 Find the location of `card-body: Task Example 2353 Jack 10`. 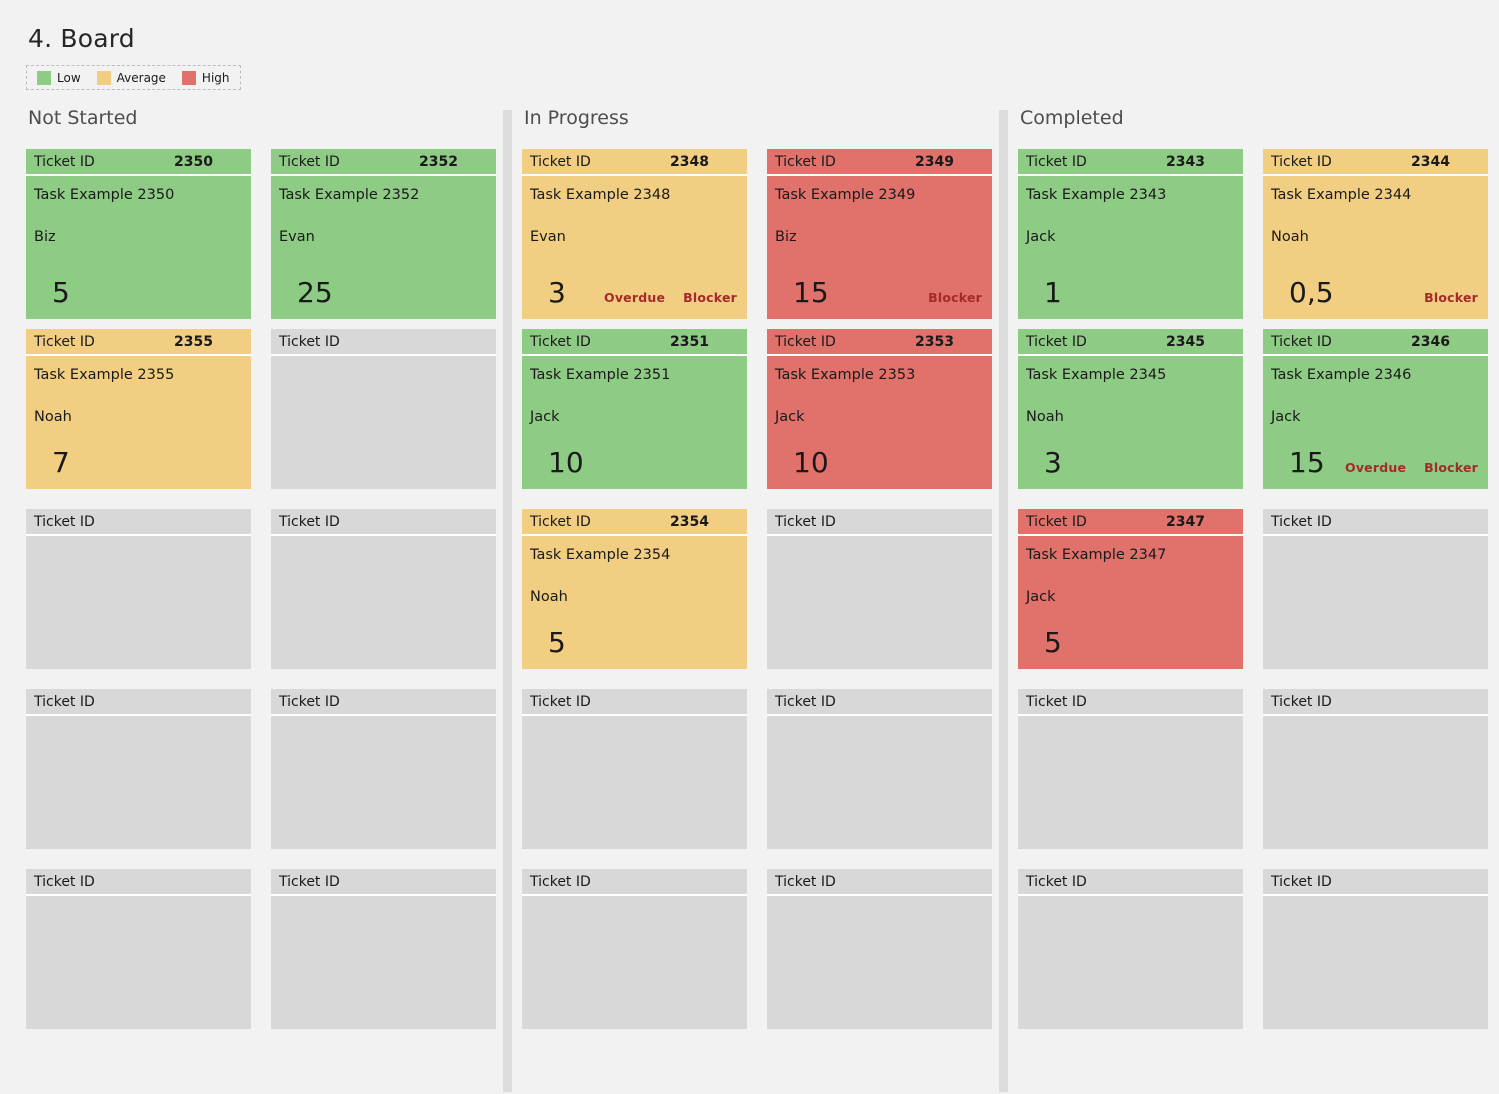

card-body: Task Example 2353 Jack 10 is located at coordinates (879, 422).